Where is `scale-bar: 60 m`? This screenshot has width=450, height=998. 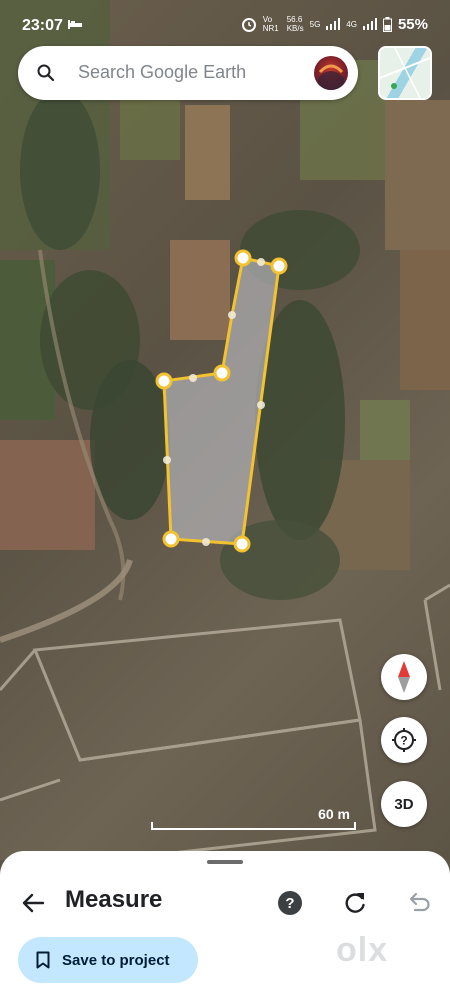 scale-bar: 60 m is located at coordinates (253, 818).